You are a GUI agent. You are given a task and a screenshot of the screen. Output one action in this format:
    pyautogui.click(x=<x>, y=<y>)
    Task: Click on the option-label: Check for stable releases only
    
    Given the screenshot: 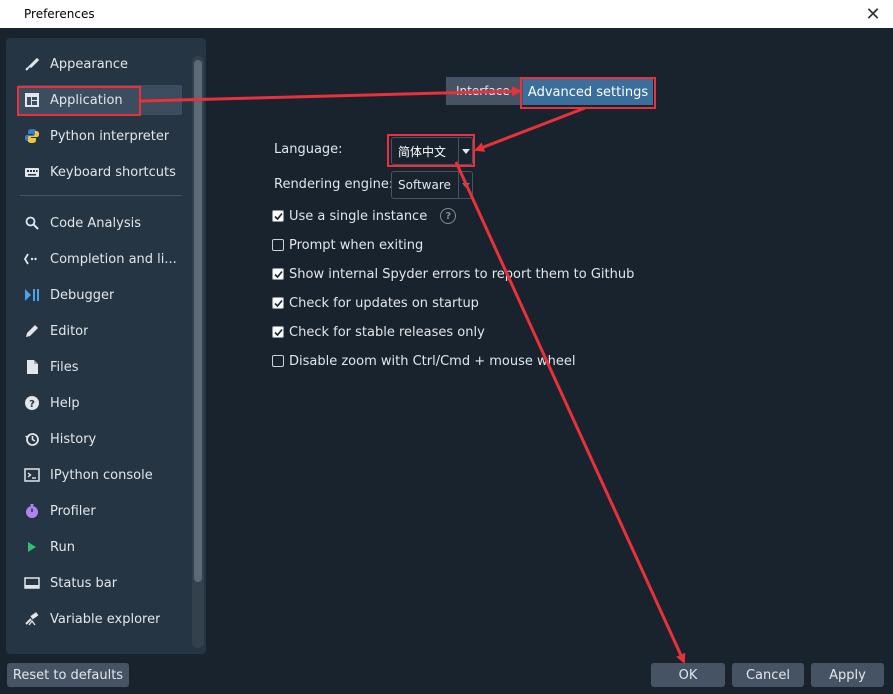 What is the action you would take?
    pyautogui.click(x=387, y=332)
    